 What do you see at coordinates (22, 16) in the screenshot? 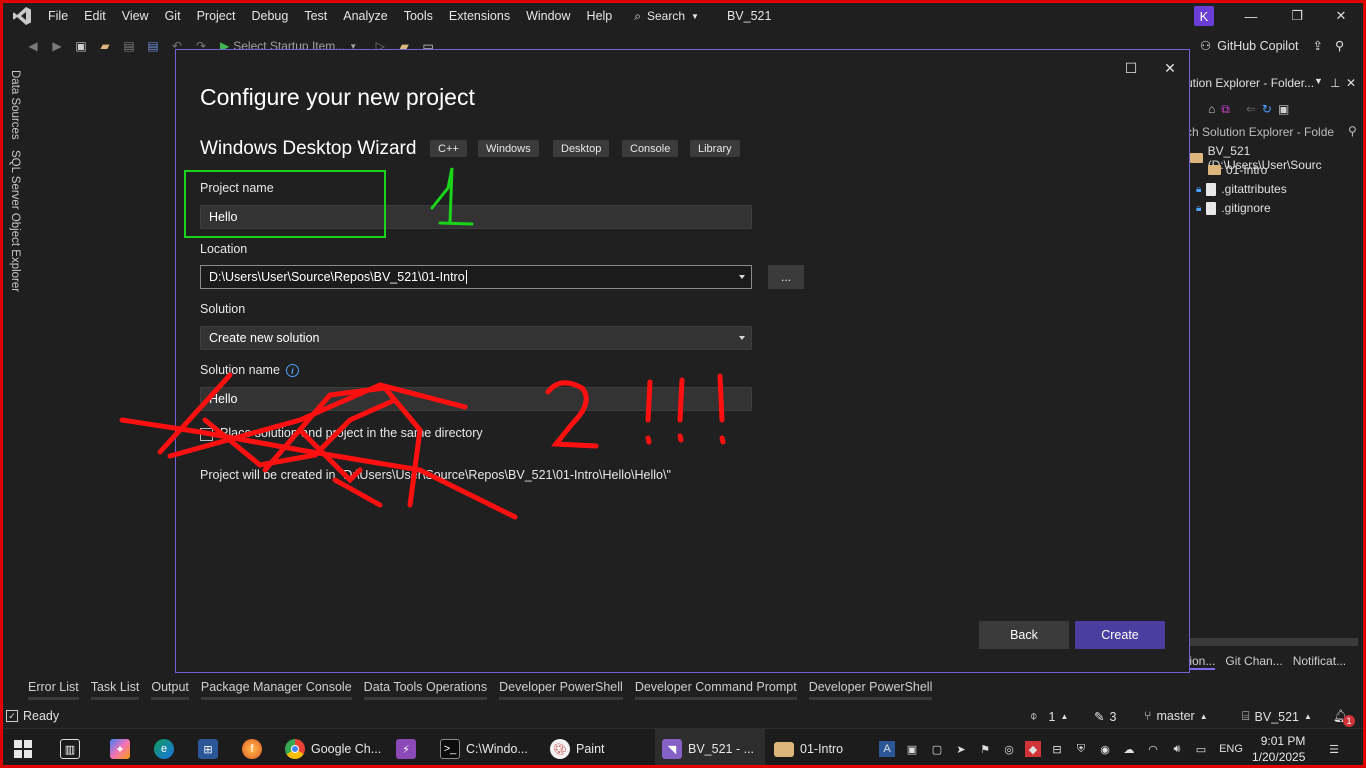
I see `visual-studio-logo-icon` at bounding box center [22, 16].